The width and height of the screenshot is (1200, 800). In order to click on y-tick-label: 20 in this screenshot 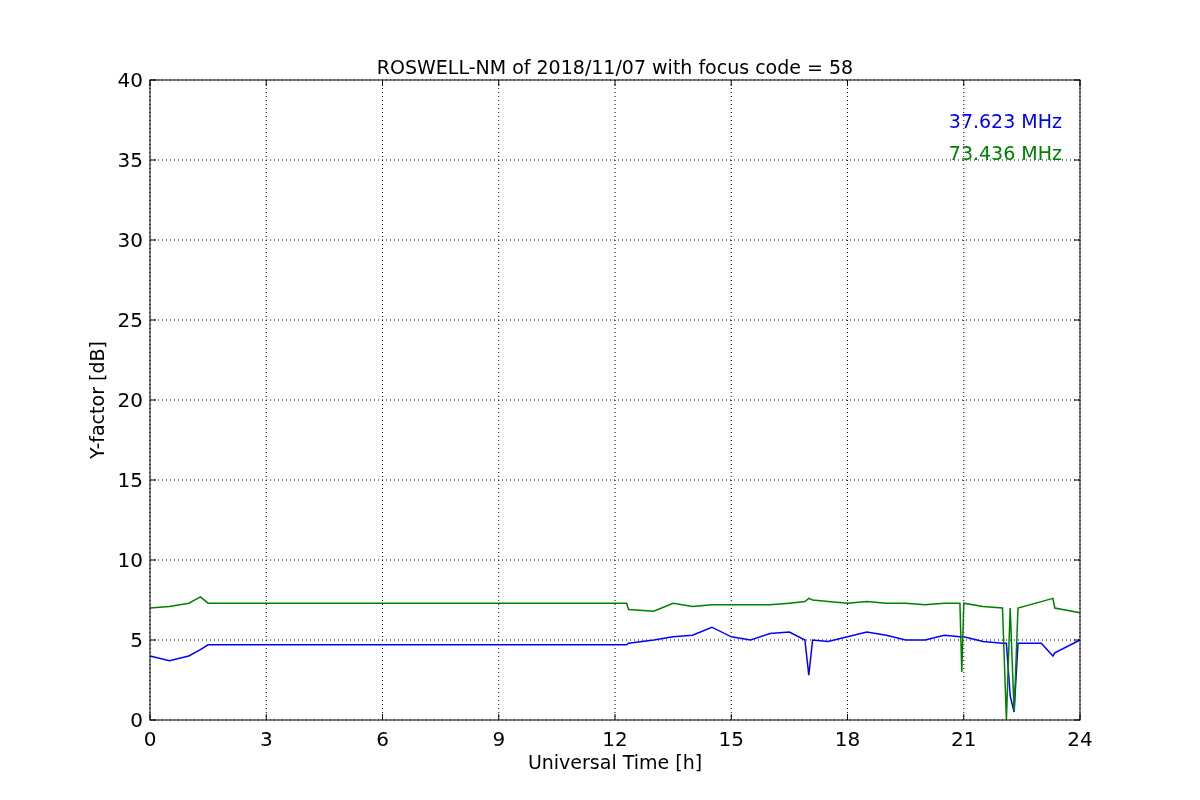, I will do `click(130, 400)`.